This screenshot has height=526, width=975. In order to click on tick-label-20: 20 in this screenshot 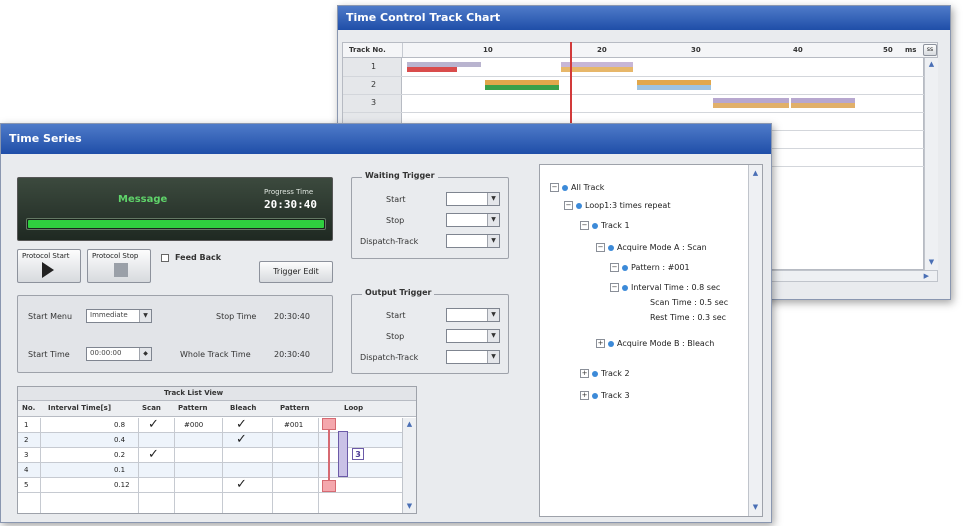, I will do `click(602, 50)`.